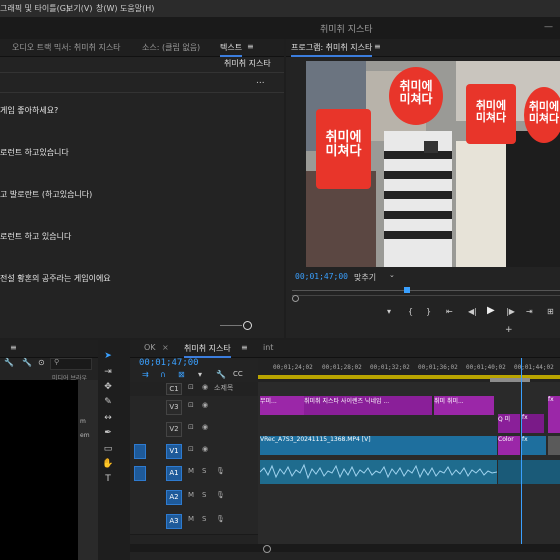 This screenshot has width=560, height=560. Describe the element at coordinates (163, 374) in the screenshot. I see `magnet-icon: ∩` at that location.